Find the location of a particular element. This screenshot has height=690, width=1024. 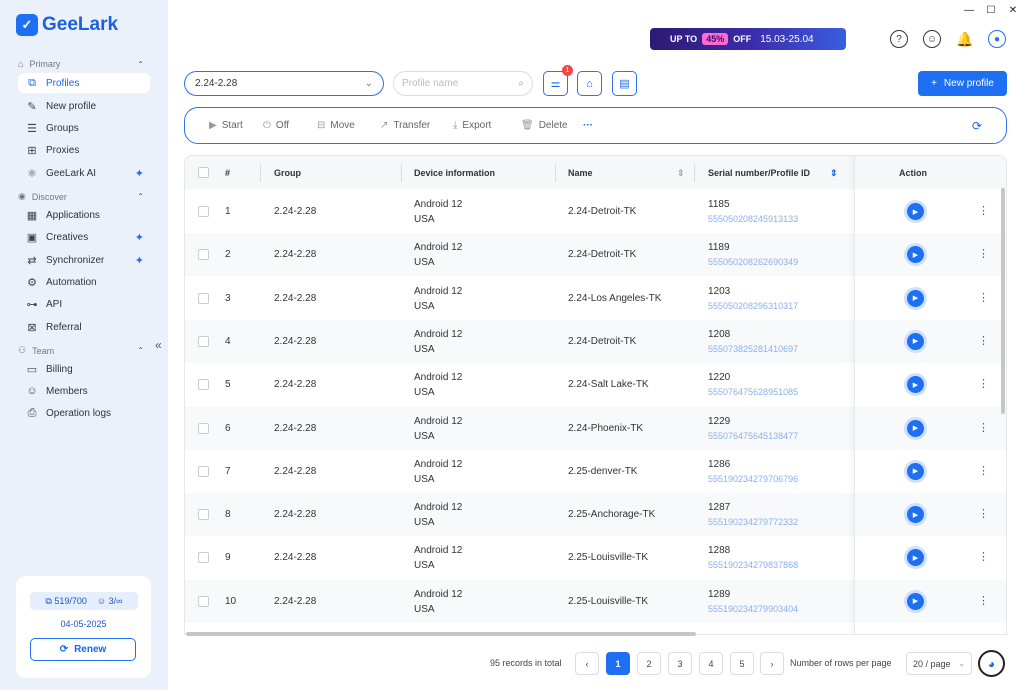

off-button: ⏻ Off is located at coordinates (276, 125).